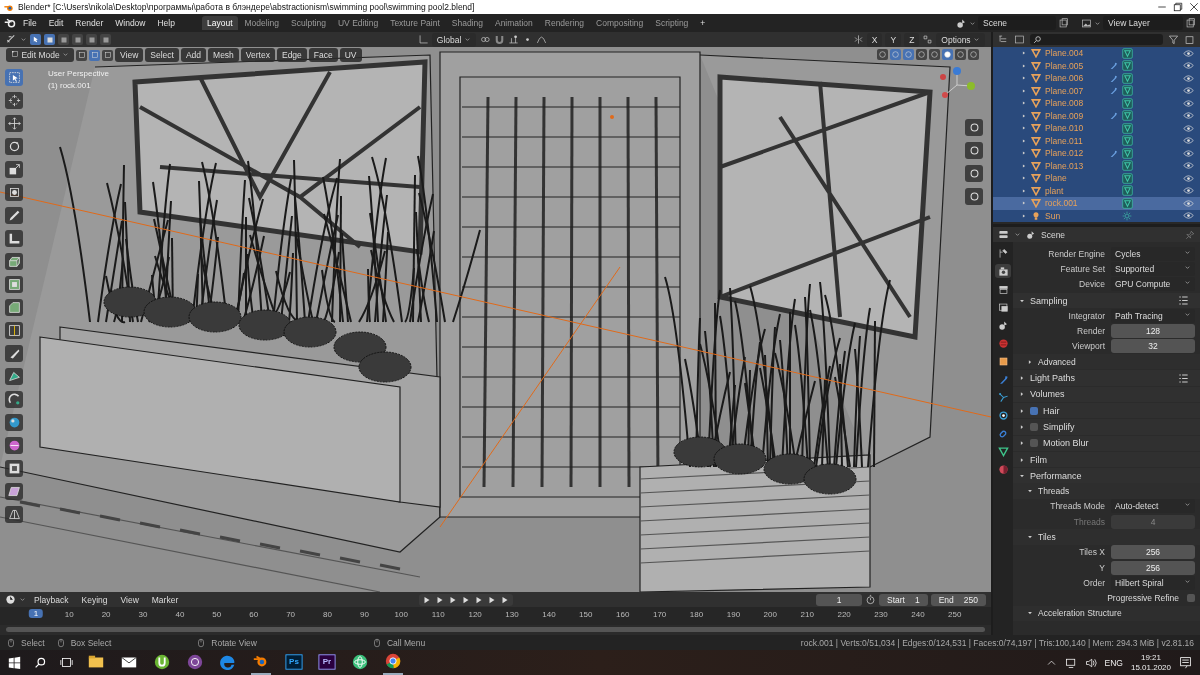 The width and height of the screenshot is (1200, 675). Describe the element at coordinates (323, 55) in the screenshot. I see `viewport-menu: Face` at that location.